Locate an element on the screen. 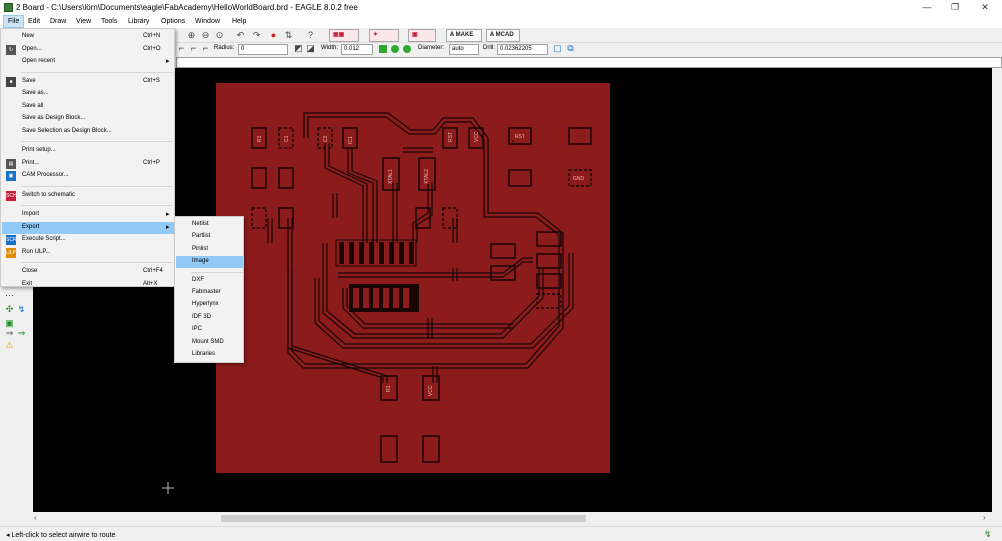  layer-color-icon is located at coordinates (383, 49).